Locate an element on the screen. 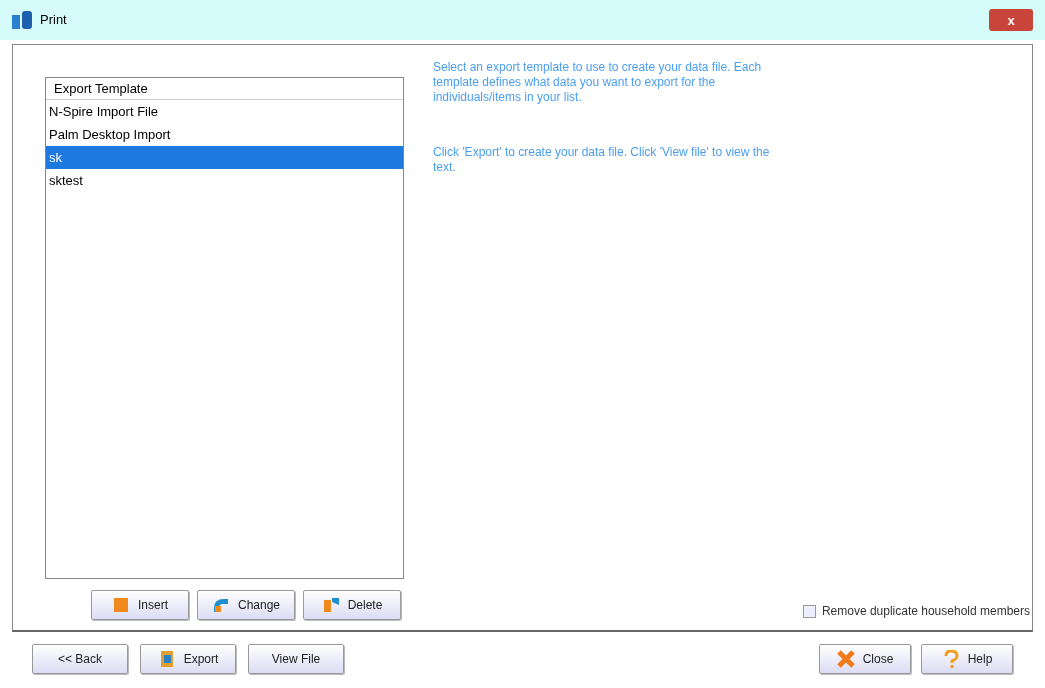 This screenshot has width=1045, height=688. window-title: Print is located at coordinates (53, 20).